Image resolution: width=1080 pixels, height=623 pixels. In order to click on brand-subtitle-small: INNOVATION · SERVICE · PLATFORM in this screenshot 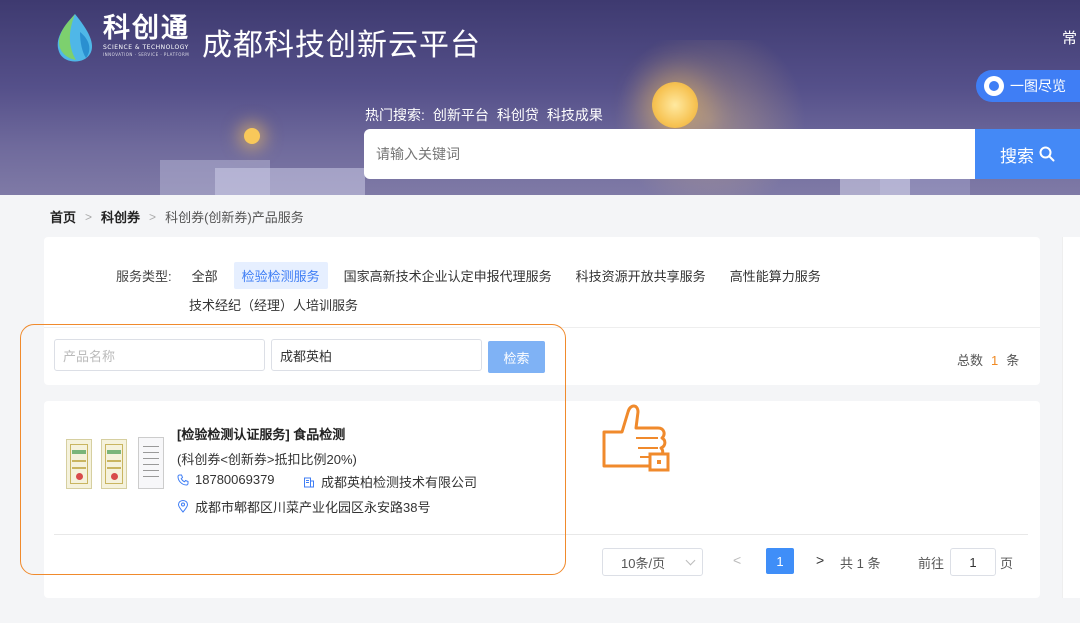, I will do `click(146, 54)`.